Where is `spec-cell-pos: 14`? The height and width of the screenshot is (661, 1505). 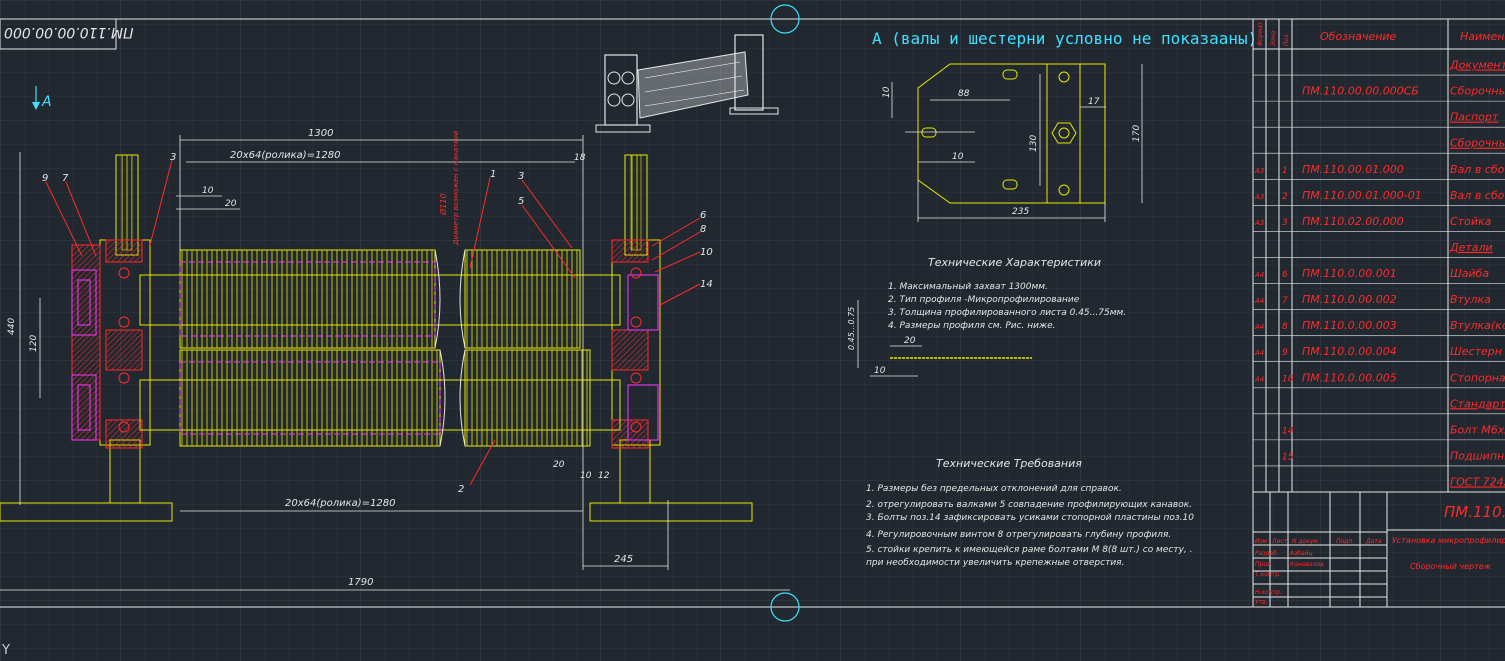 spec-cell-pos: 14 is located at coordinates (1288, 431).